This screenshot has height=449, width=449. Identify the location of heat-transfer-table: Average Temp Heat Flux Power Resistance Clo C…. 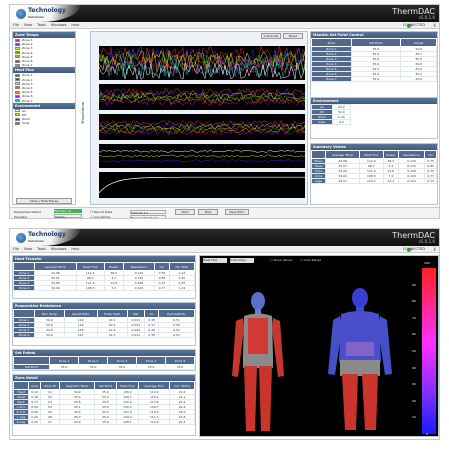
(104, 276).